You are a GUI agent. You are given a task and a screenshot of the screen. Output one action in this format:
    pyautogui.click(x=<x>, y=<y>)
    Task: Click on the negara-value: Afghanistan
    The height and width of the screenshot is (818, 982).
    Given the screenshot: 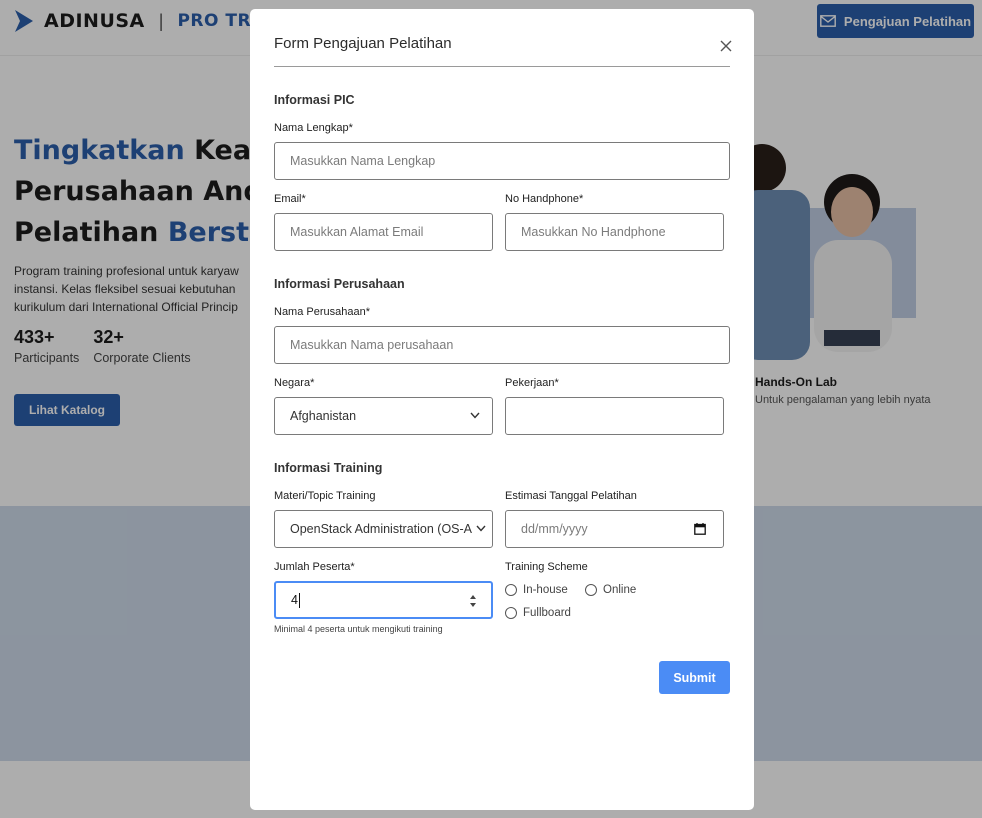 What is the action you would take?
    pyautogui.click(x=323, y=416)
    